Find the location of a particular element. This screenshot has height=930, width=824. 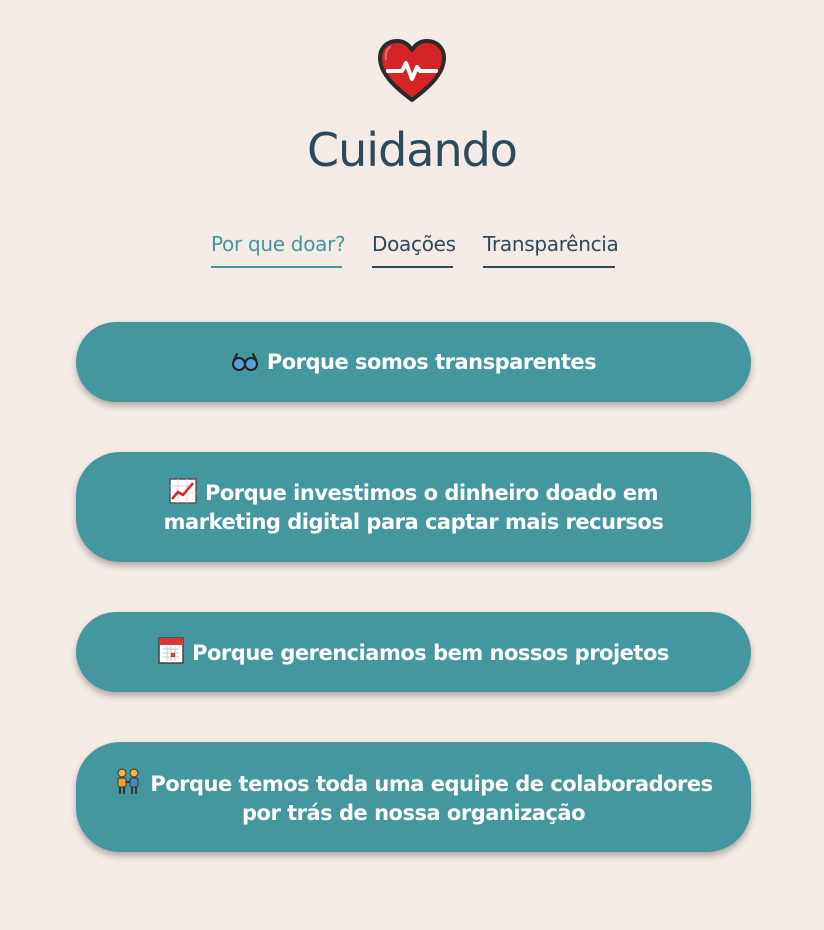

reason-card-projects: Porque gerenciamos bem nossos projetos is located at coordinates (413, 652).